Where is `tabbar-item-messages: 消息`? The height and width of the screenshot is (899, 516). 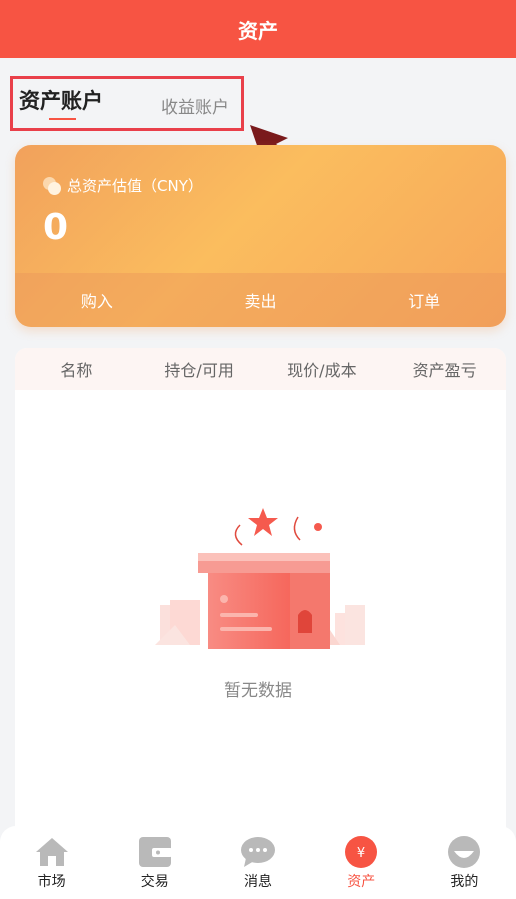 tabbar-item-messages: 消息 is located at coordinates (257, 862).